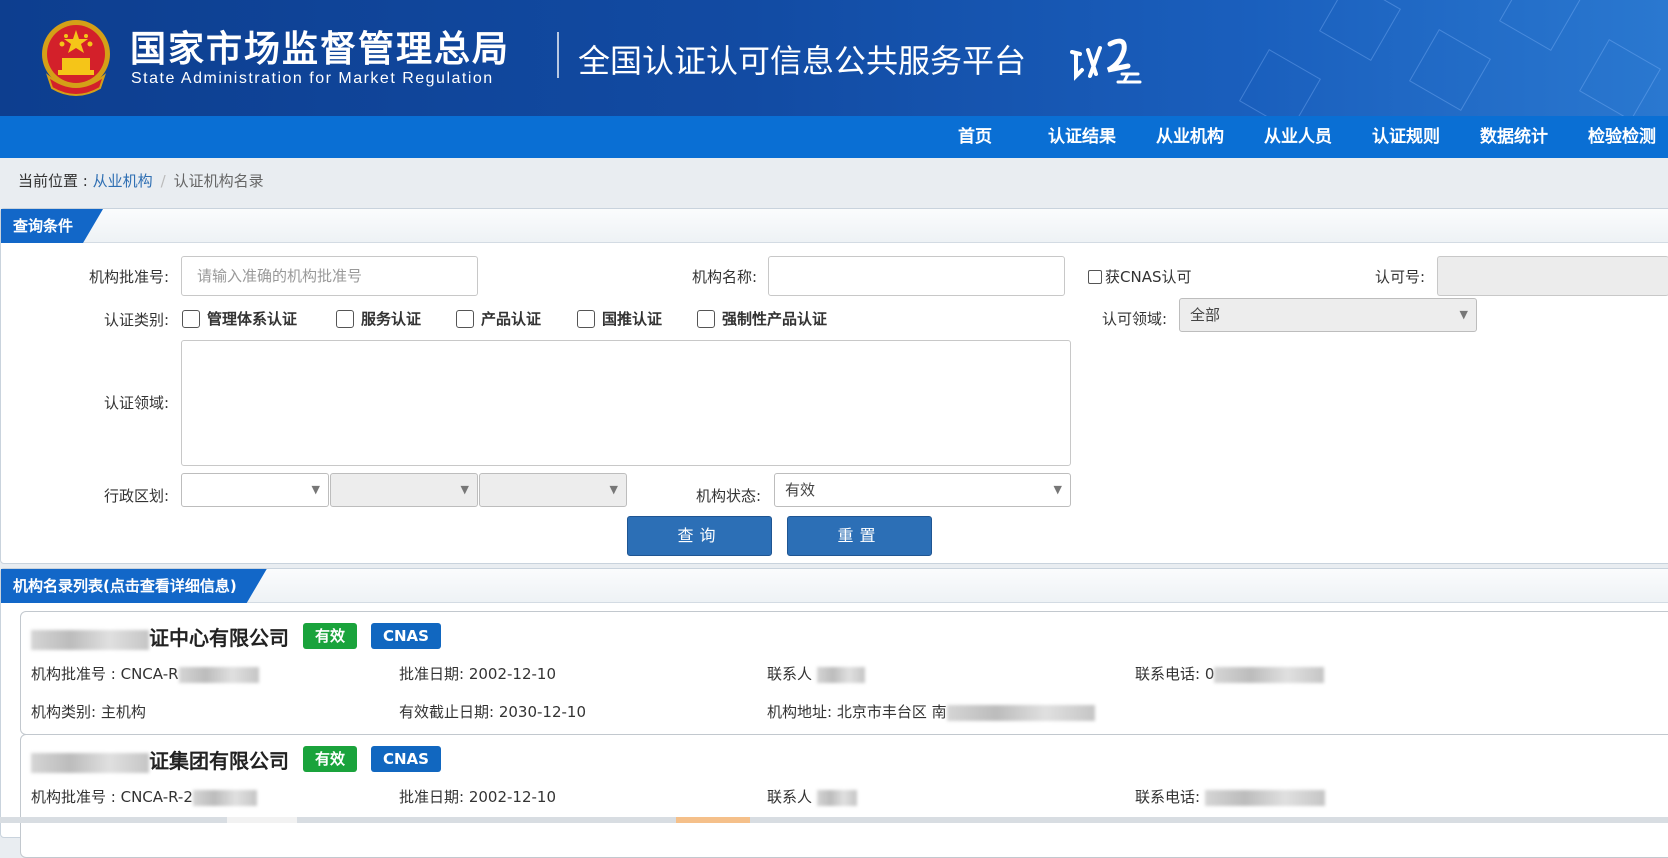  What do you see at coordinates (320, 49) in the screenshot?
I see `org-name-cn: 国家市场监督管理总局` at bounding box center [320, 49].